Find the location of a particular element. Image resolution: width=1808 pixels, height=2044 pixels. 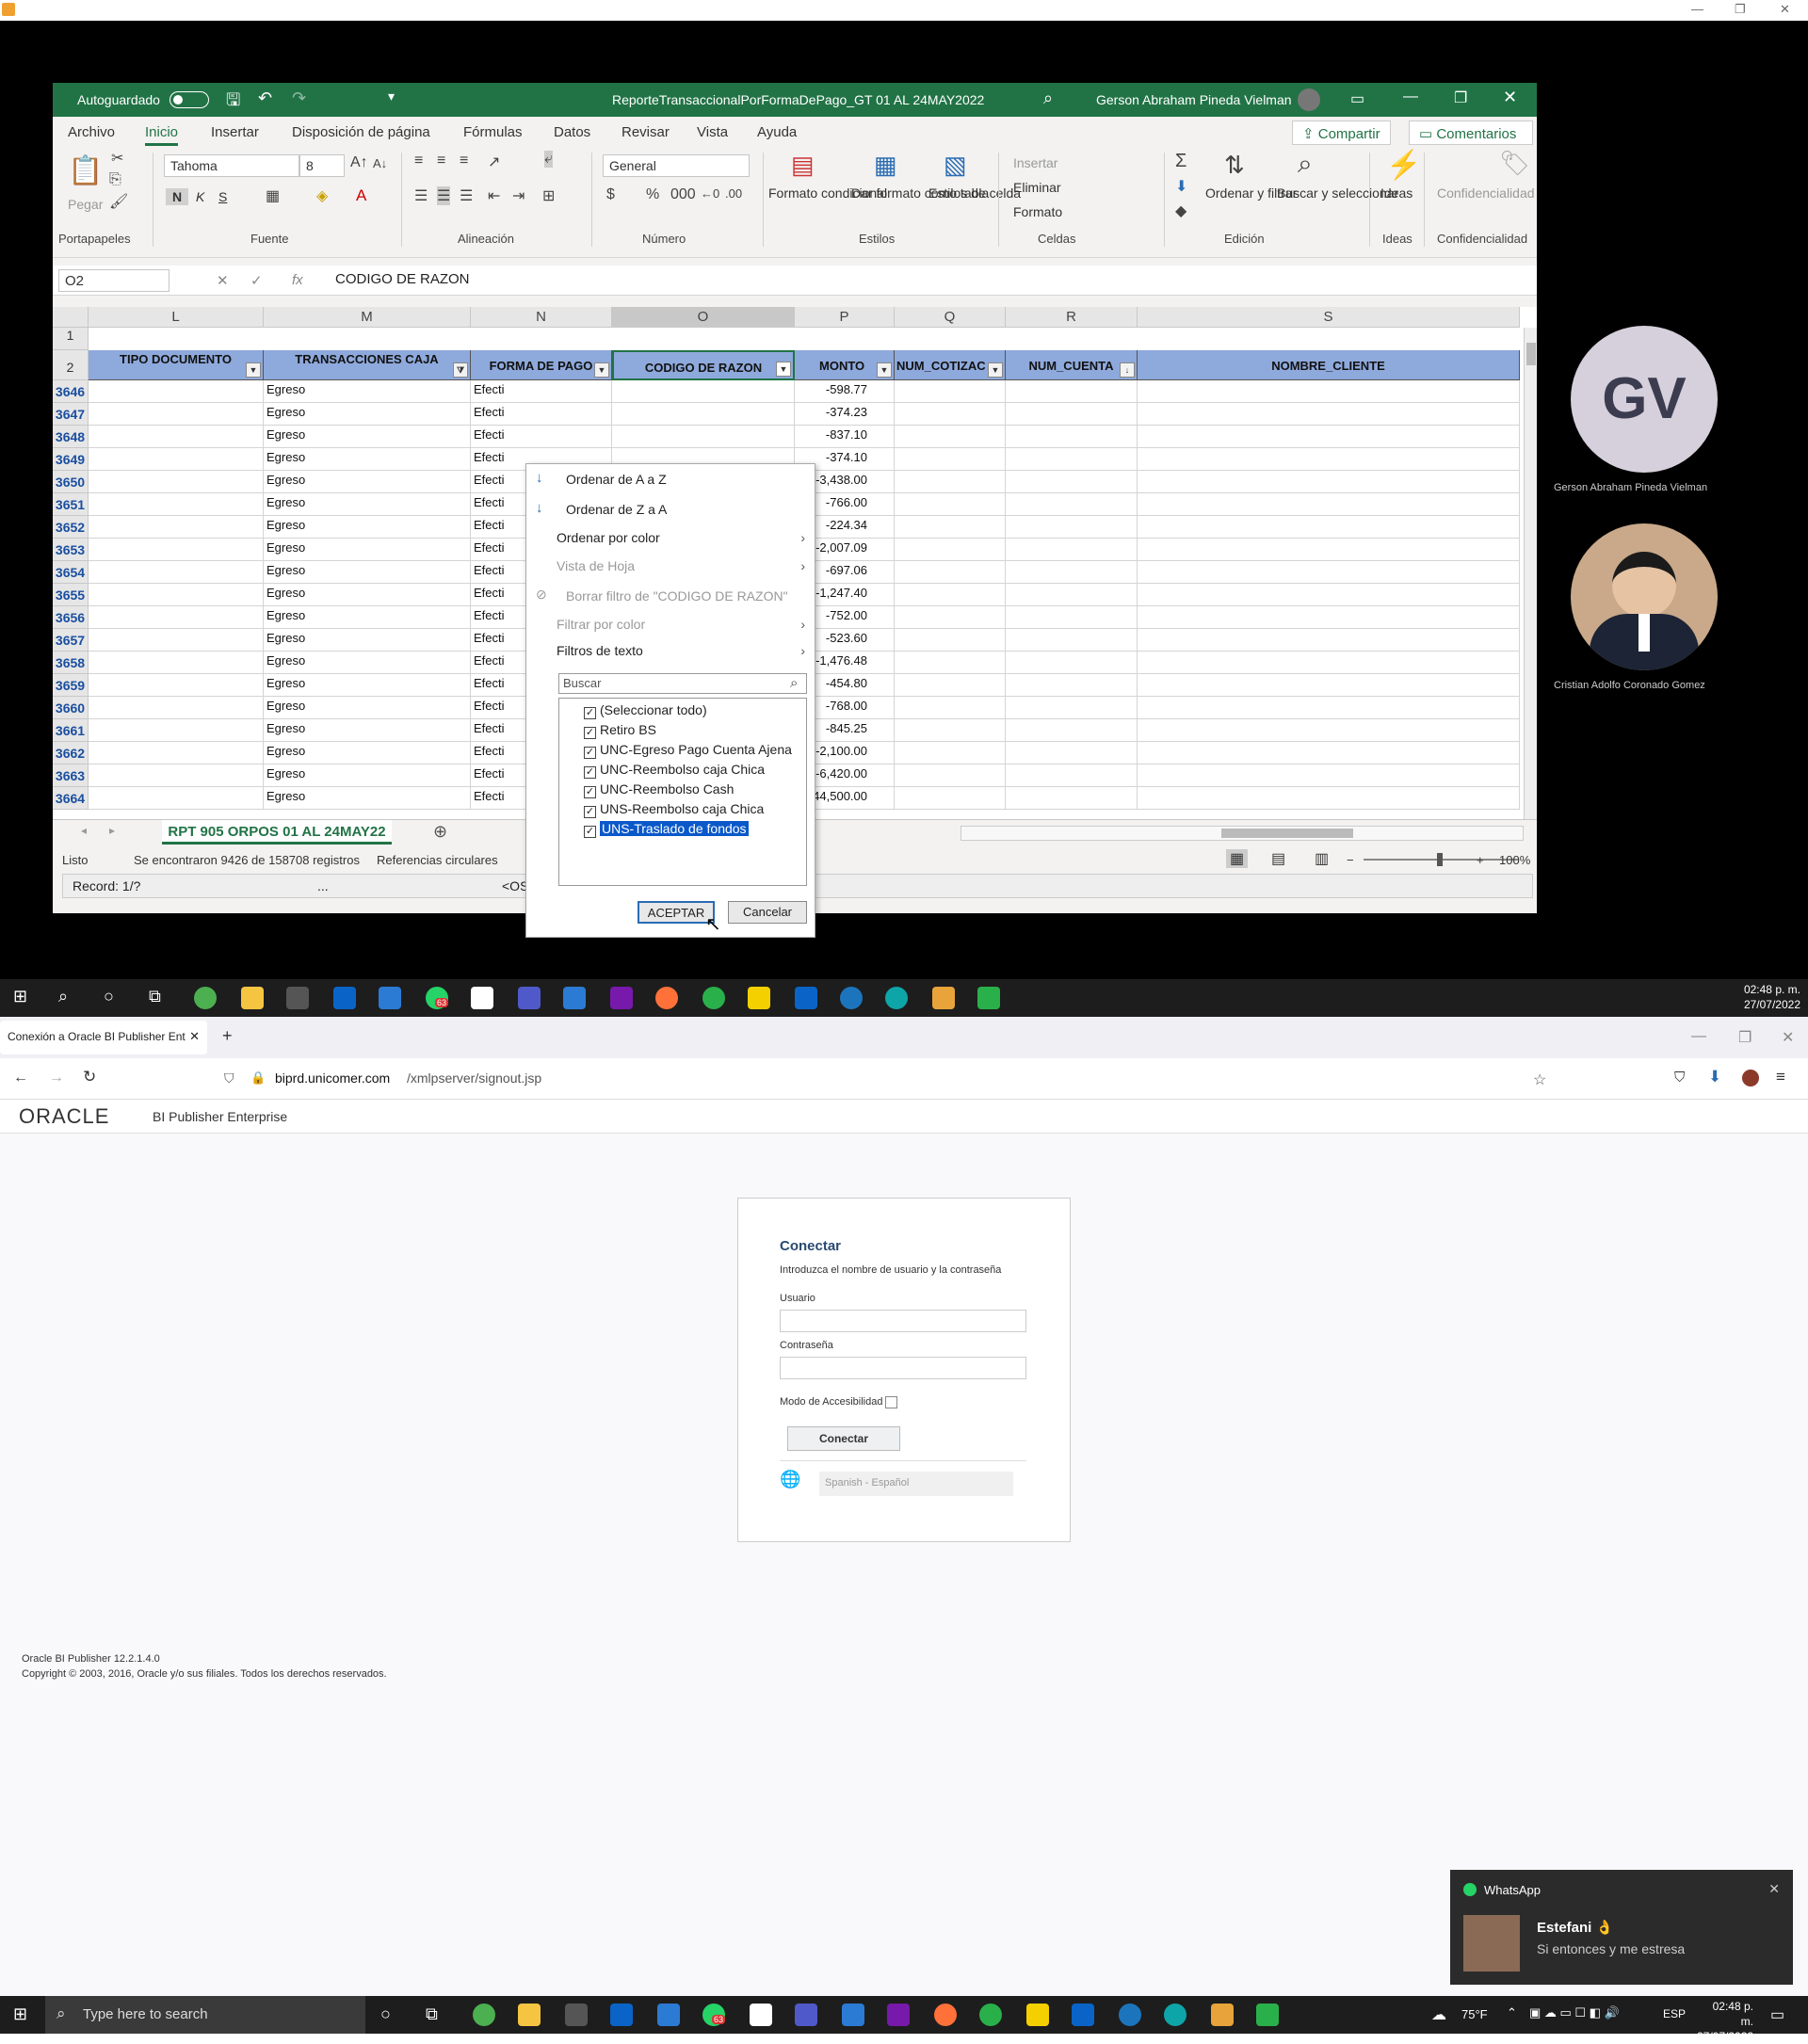

next-sheet-icon: ▸ is located at coordinates (112, 830).